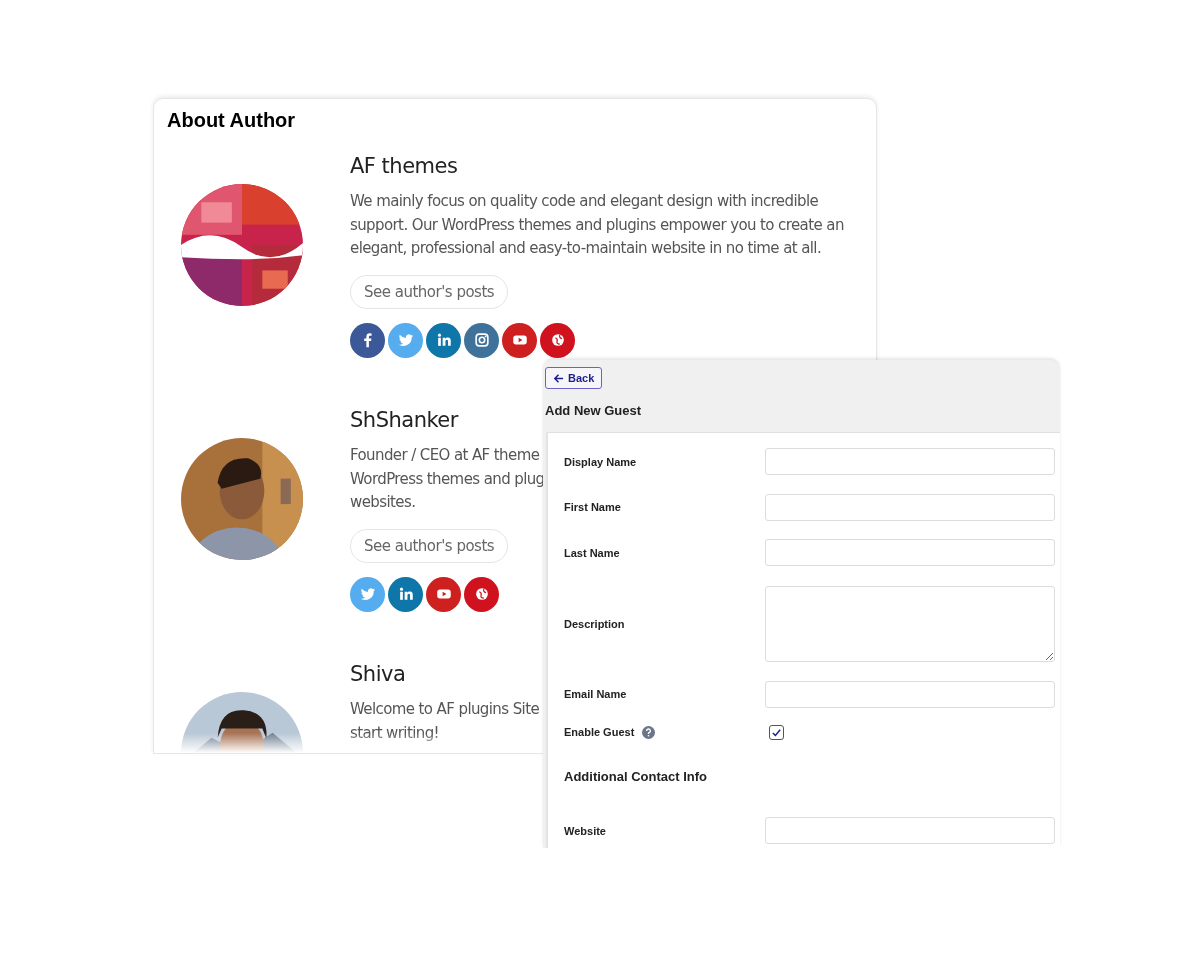 The width and height of the screenshot is (1200, 960). Describe the element at coordinates (599, 732) in the screenshot. I see `field-label: Enable Guest` at that location.